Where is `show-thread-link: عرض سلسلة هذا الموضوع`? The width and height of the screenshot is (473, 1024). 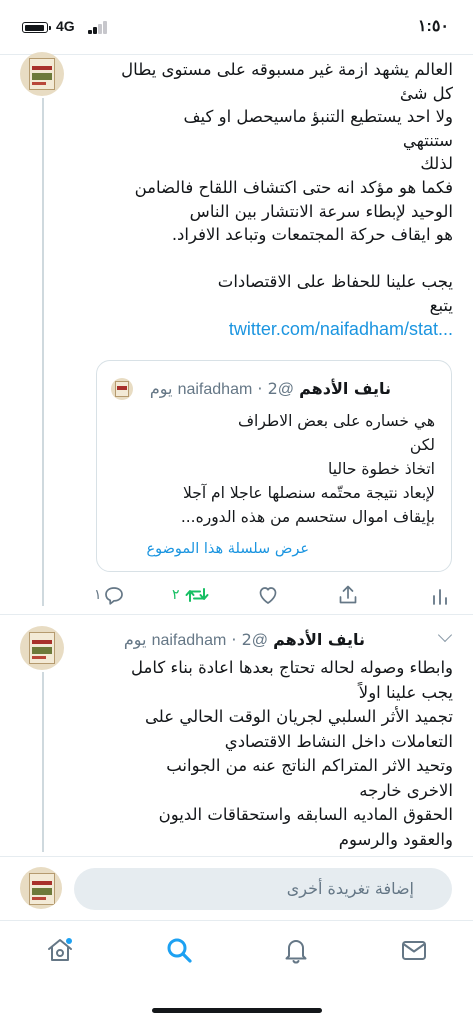 show-thread-link: عرض سلسلة هذا الموضوع is located at coordinates (209, 549).